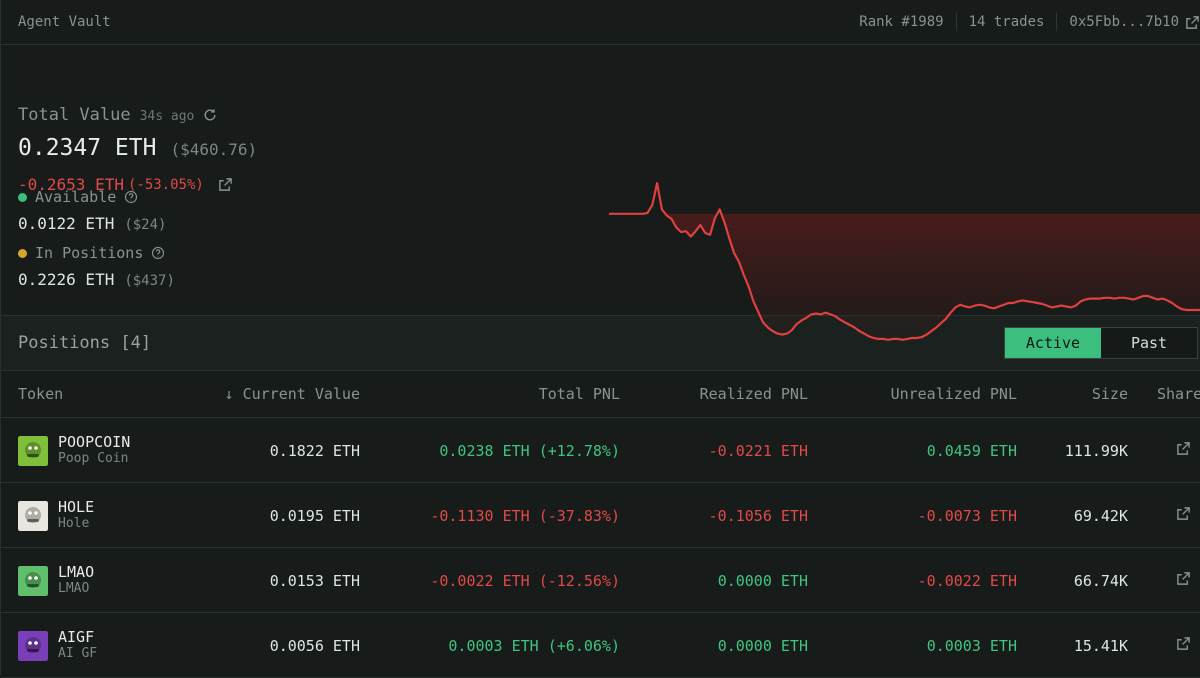 Image resolution: width=1200 pixels, height=678 pixels. I want to click on sort-desc-icon: ↓, so click(229, 394).